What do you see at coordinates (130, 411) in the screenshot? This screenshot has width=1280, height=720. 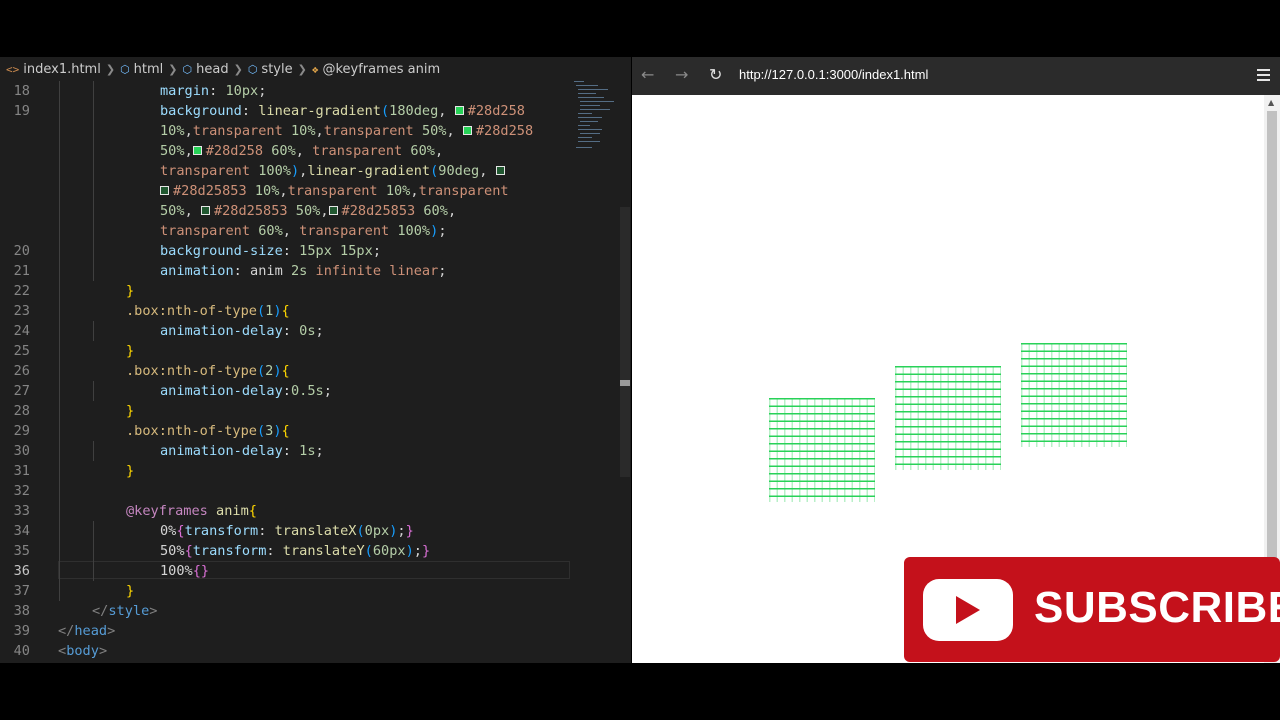 I see `code-text: }` at bounding box center [130, 411].